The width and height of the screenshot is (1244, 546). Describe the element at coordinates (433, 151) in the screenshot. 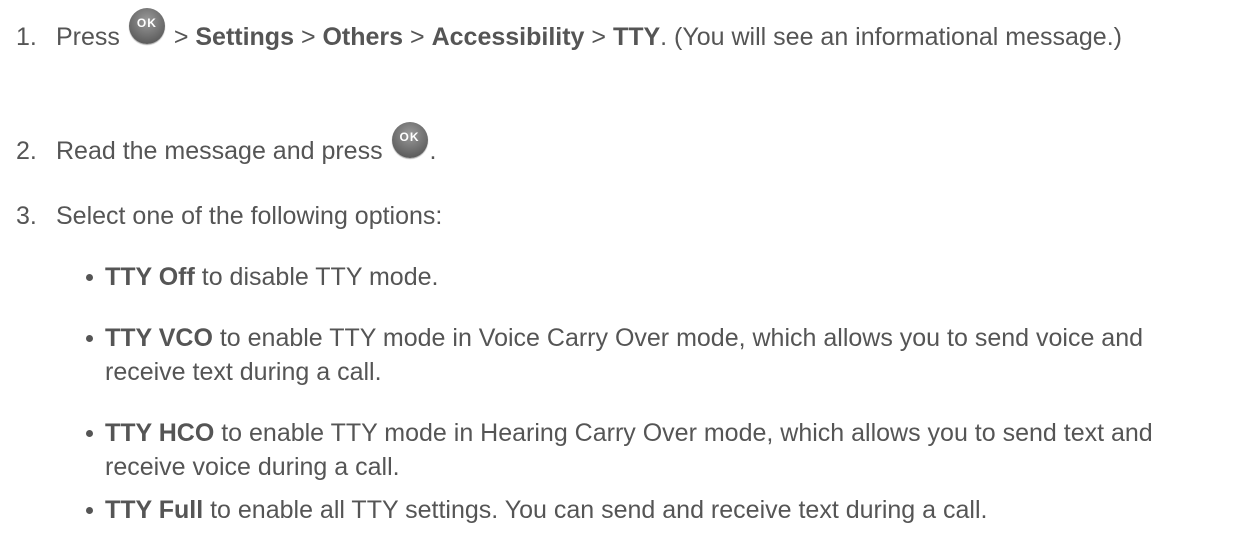

I see `step-2-end: .` at that location.